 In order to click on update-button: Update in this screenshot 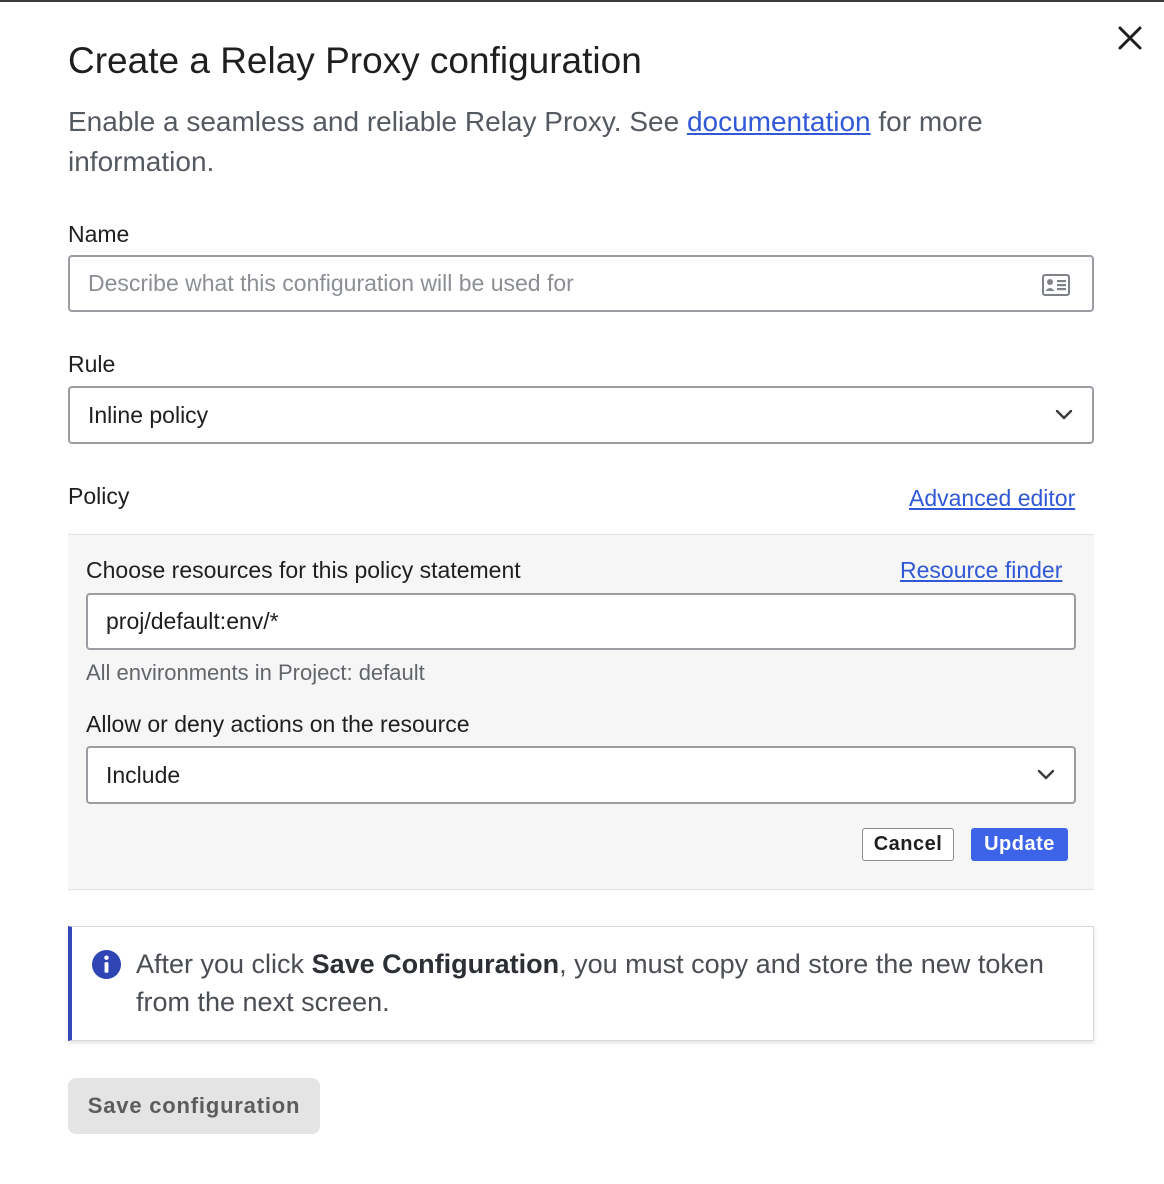, I will do `click(1019, 844)`.